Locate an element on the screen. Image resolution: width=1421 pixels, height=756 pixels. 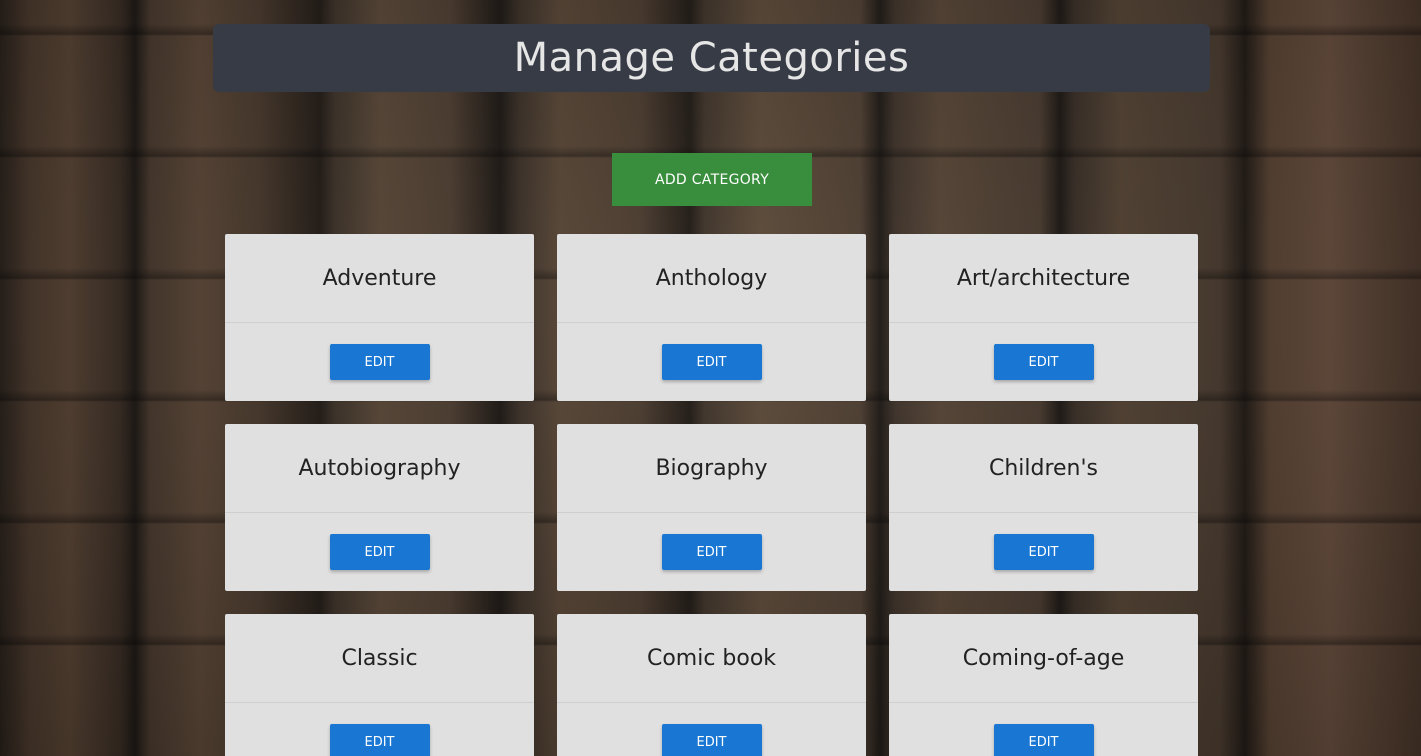
category-card: Anthology EDIT is located at coordinates (711, 317).